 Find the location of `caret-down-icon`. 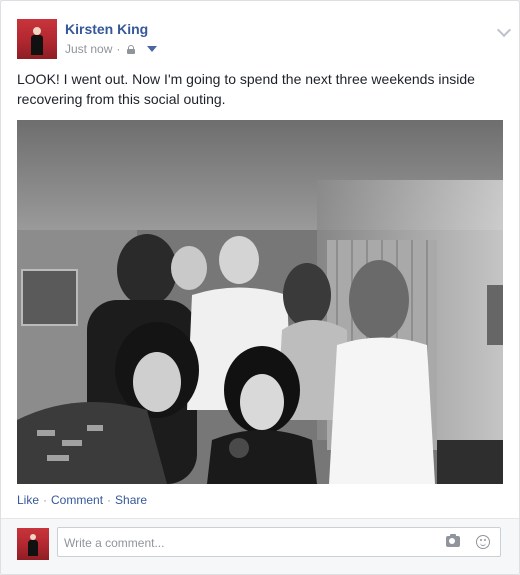

caret-down-icon is located at coordinates (152, 49).